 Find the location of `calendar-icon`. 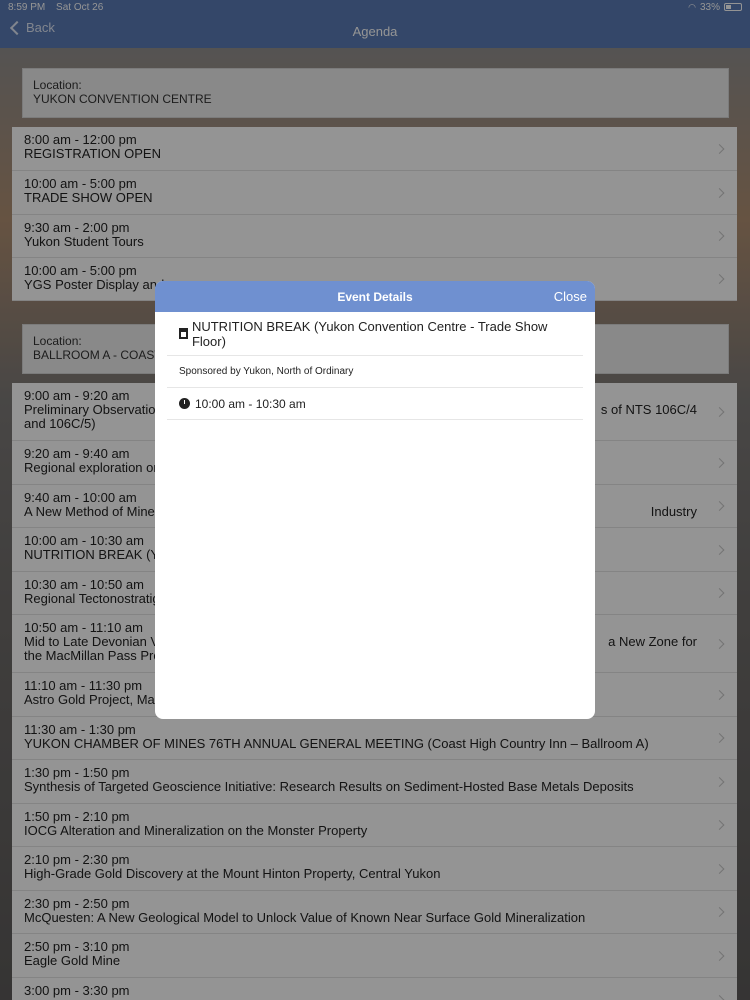

calendar-icon is located at coordinates (183, 333).